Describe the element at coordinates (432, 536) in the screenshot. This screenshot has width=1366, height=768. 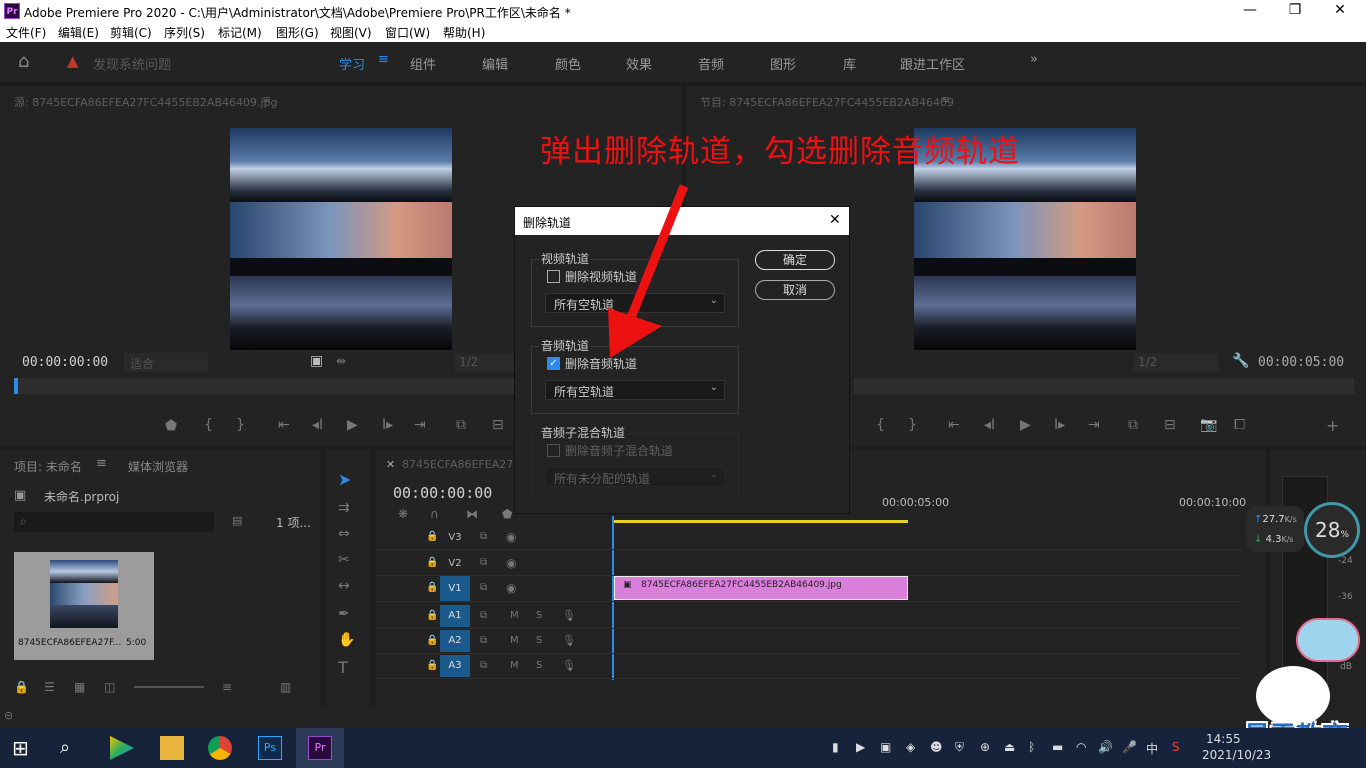
I see `lock-v3-icon: 🔒` at that location.